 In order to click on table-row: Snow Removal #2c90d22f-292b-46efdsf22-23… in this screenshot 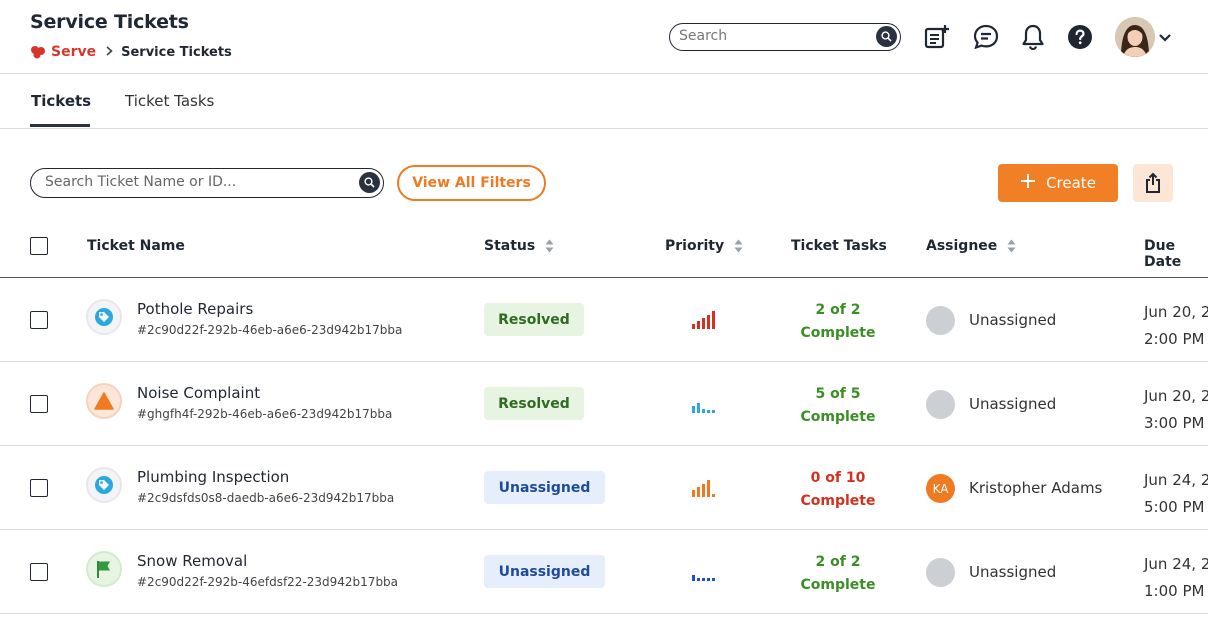, I will do `click(604, 572)`.